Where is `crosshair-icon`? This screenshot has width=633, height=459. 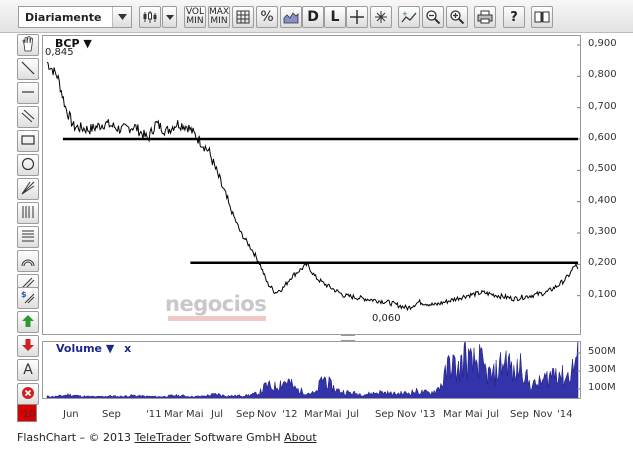
crosshair-icon is located at coordinates (357, 17).